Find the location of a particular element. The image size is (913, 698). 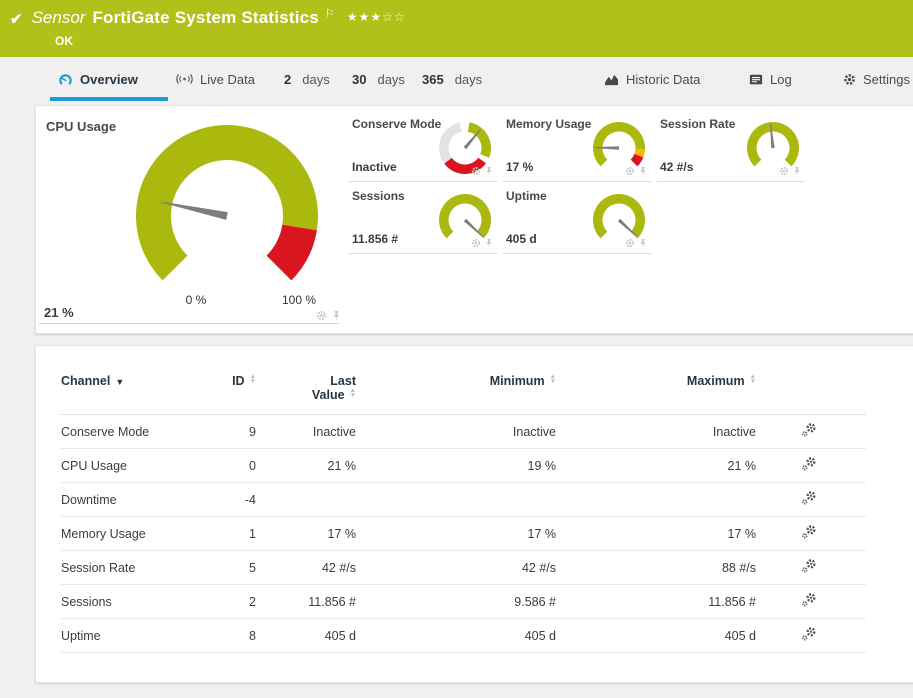

tab-label: Settings is located at coordinates (886, 79).